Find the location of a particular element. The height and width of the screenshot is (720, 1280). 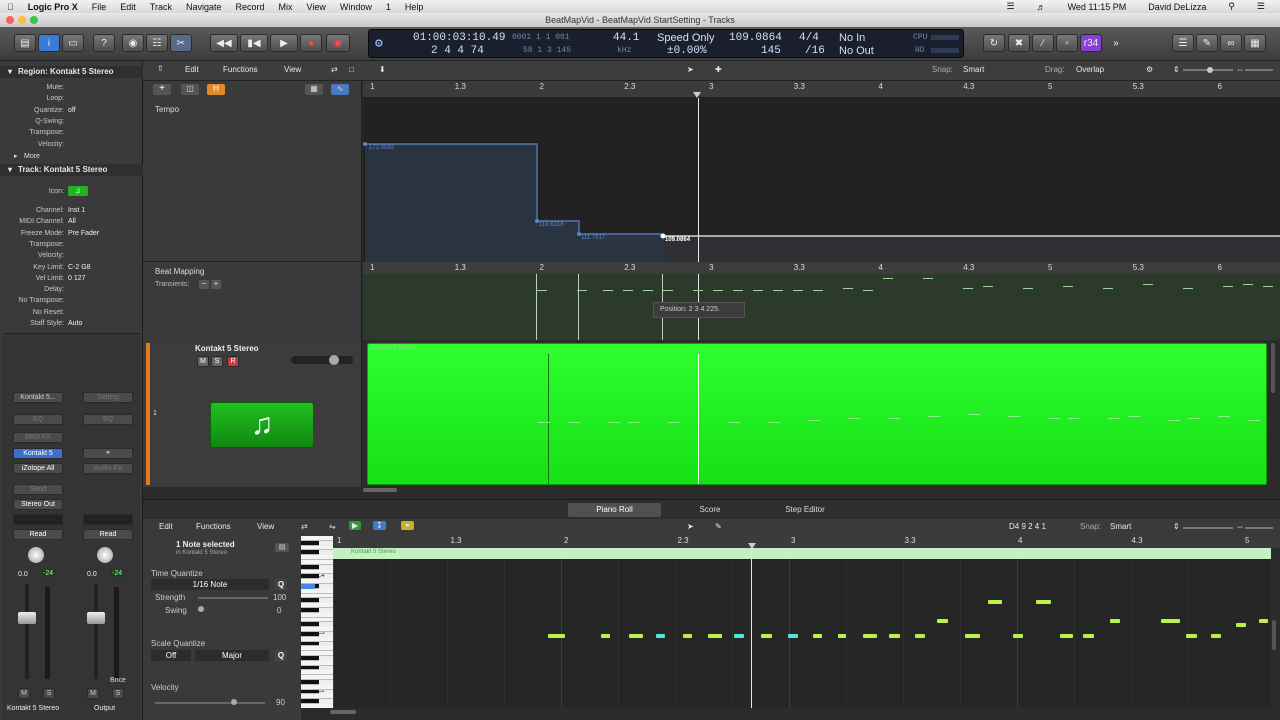

strip1-instrument-slot: Kontakt 5 is located at coordinates (38, 453).